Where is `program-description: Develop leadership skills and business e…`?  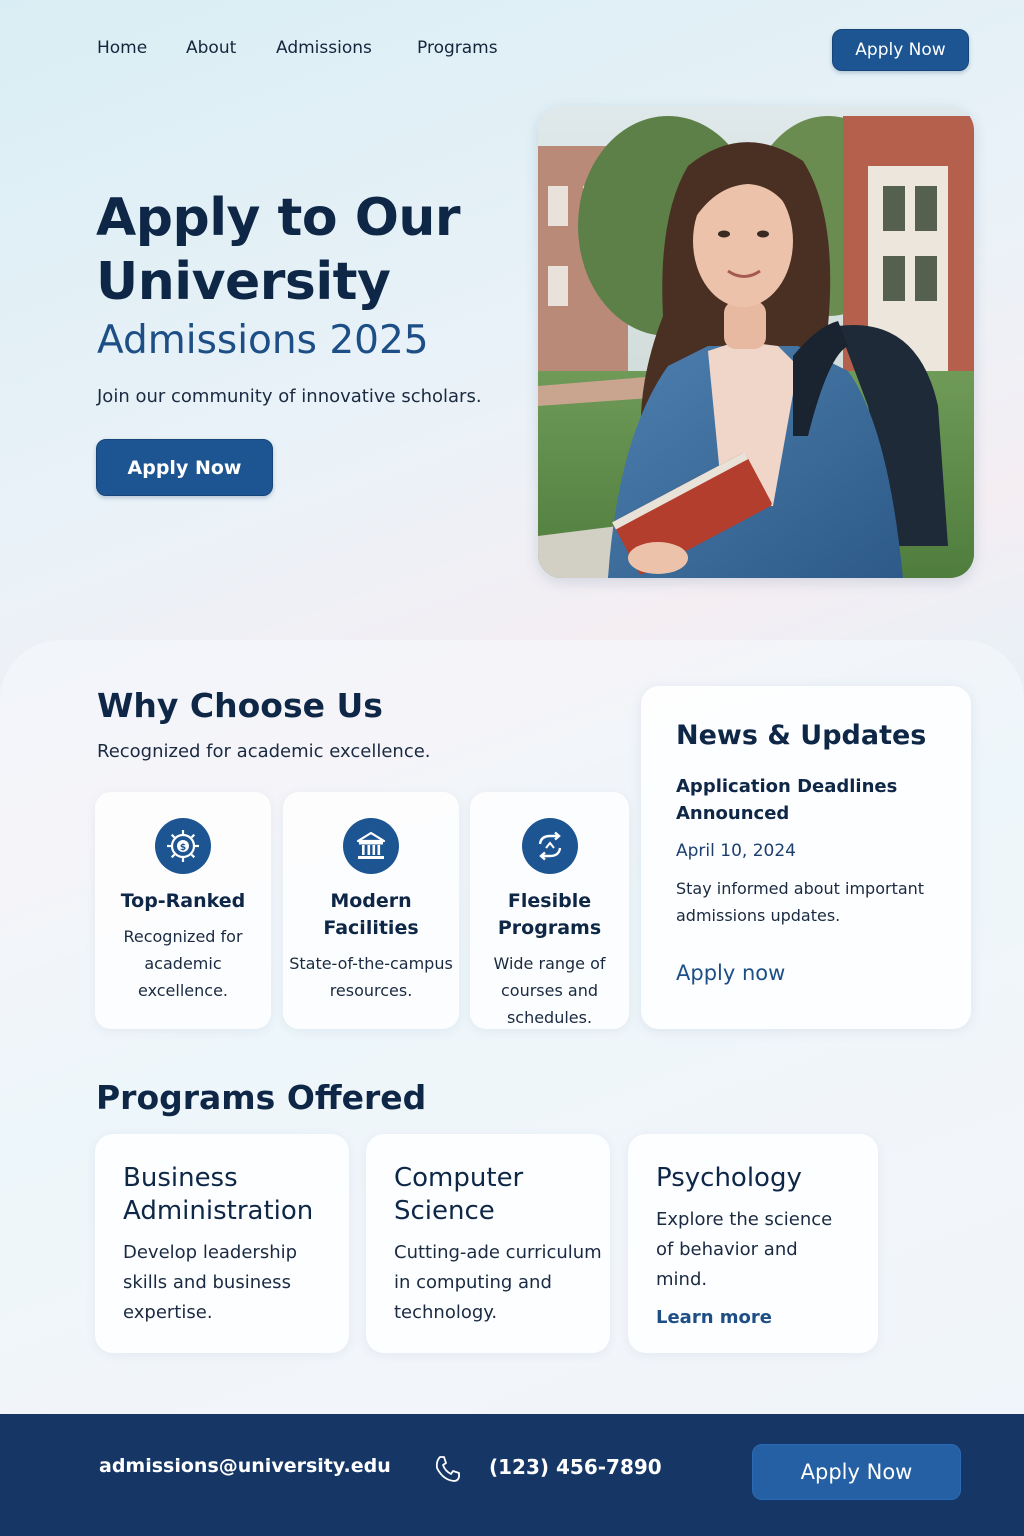 program-description: Develop leadership skills and business e… is located at coordinates (210, 1282).